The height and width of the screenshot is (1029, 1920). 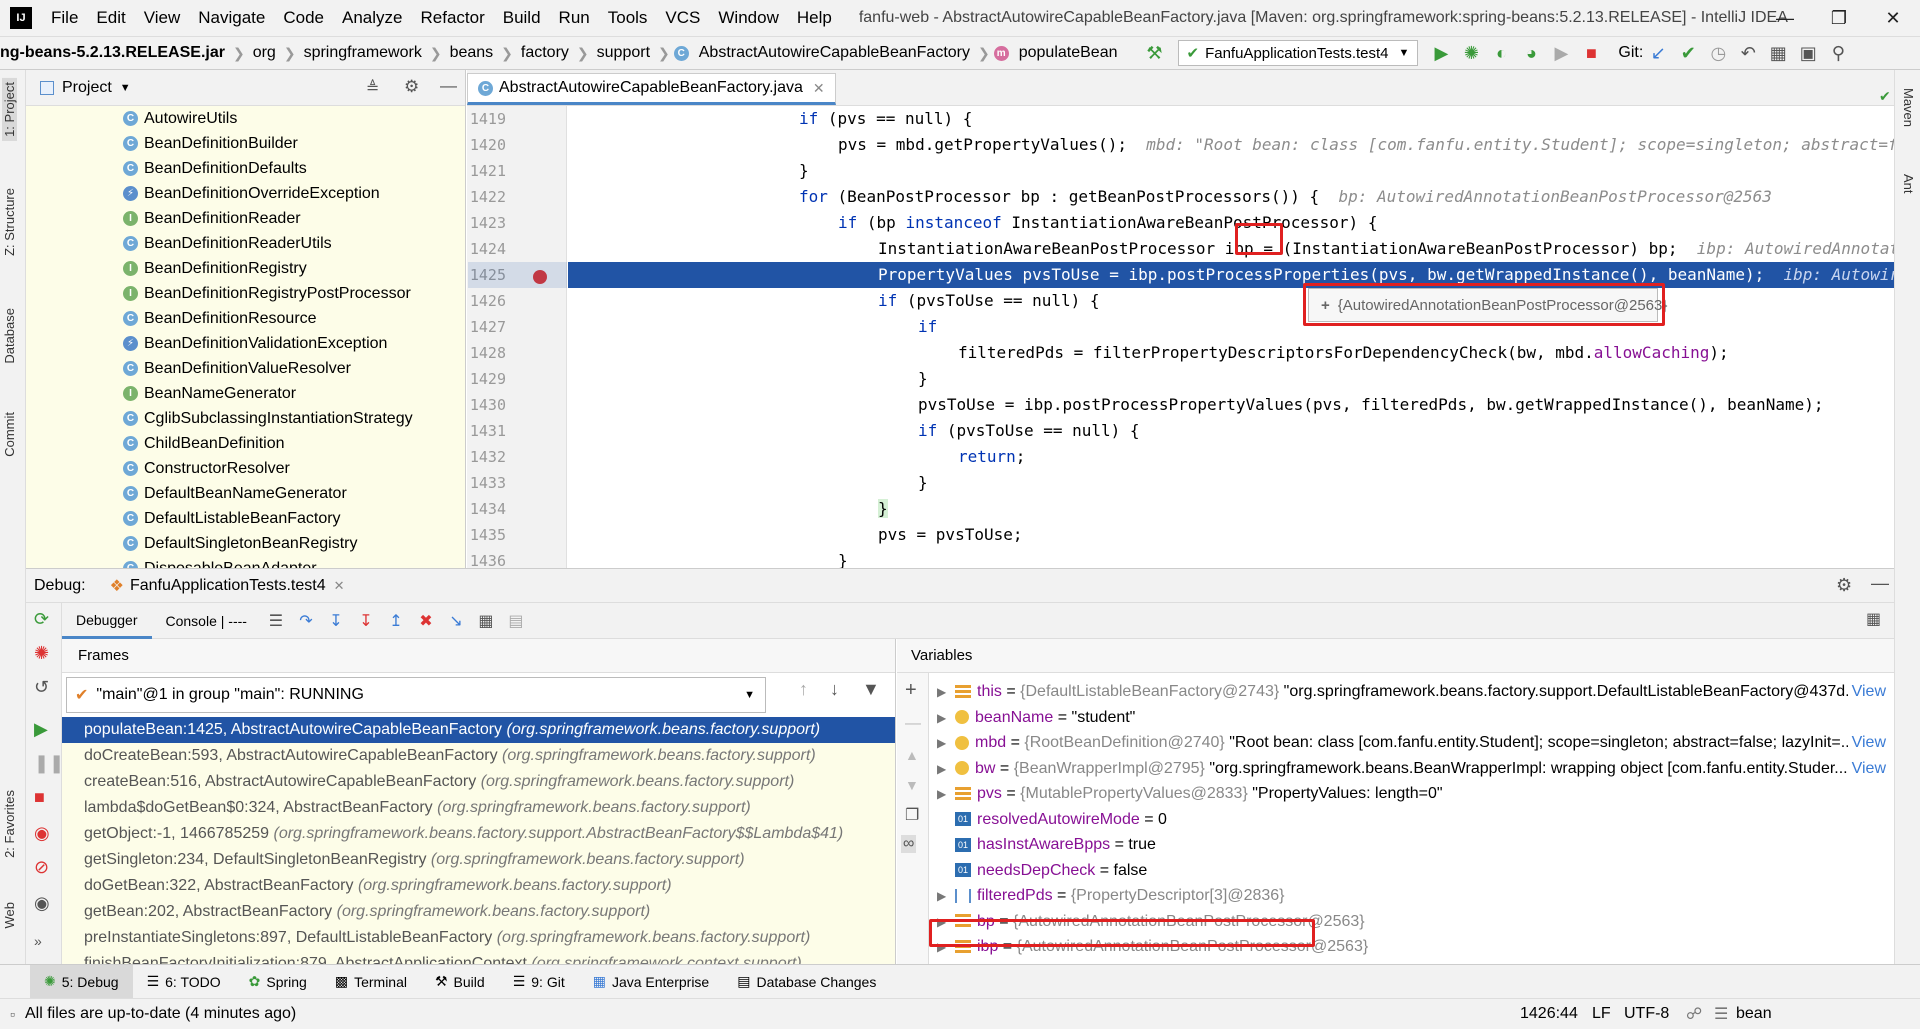 I want to click on breadcrumb-beans: beans, so click(x=472, y=53).